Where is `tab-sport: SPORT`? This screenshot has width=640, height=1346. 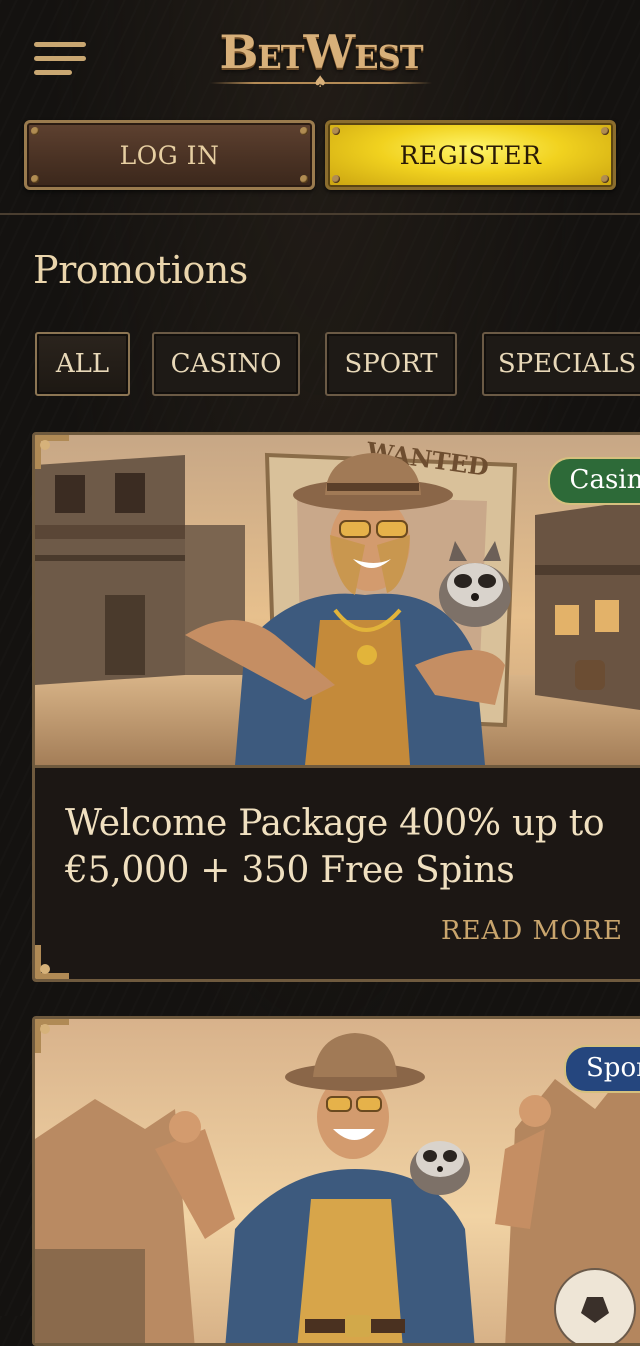 tab-sport: SPORT is located at coordinates (391, 364).